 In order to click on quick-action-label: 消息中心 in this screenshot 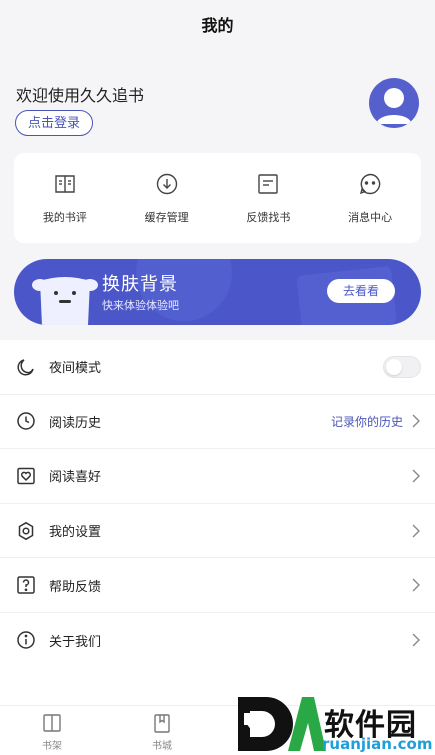, I will do `click(370, 217)`.